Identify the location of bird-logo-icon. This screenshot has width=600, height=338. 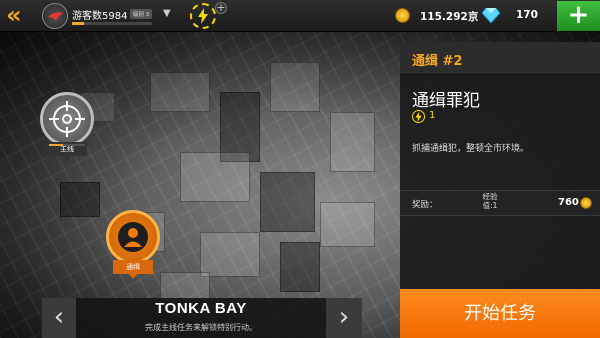
(56, 16).